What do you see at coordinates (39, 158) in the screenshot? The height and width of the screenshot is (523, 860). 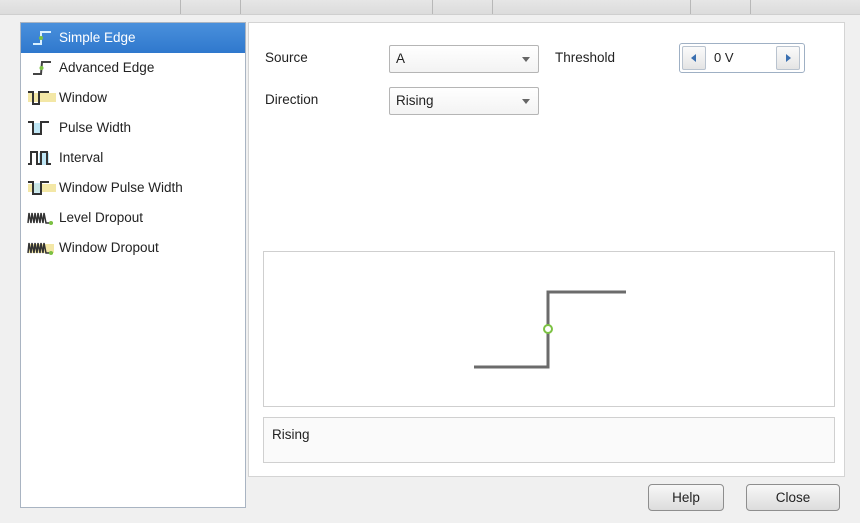 I see `interval-icon` at bounding box center [39, 158].